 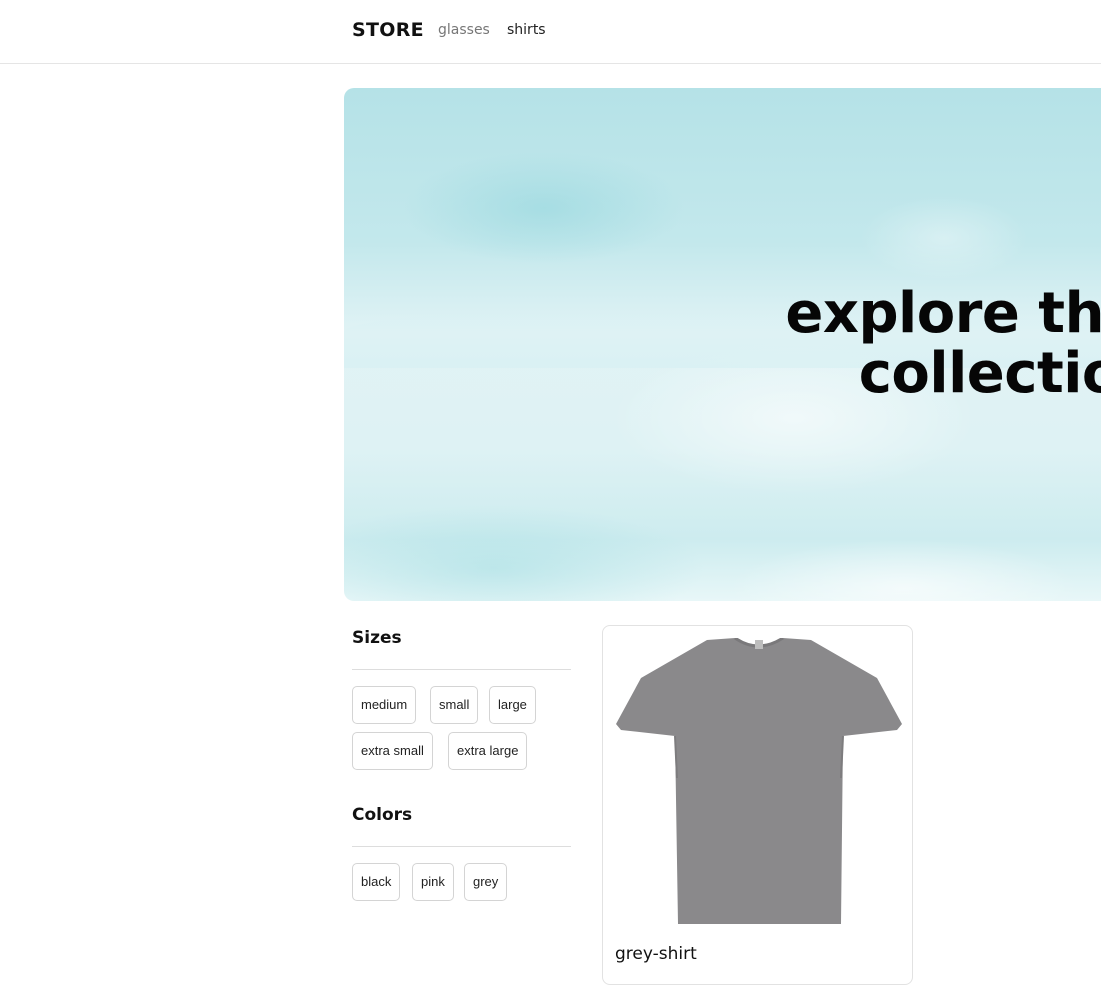 I want to click on product-name: grey-shirt, so click(x=656, y=954).